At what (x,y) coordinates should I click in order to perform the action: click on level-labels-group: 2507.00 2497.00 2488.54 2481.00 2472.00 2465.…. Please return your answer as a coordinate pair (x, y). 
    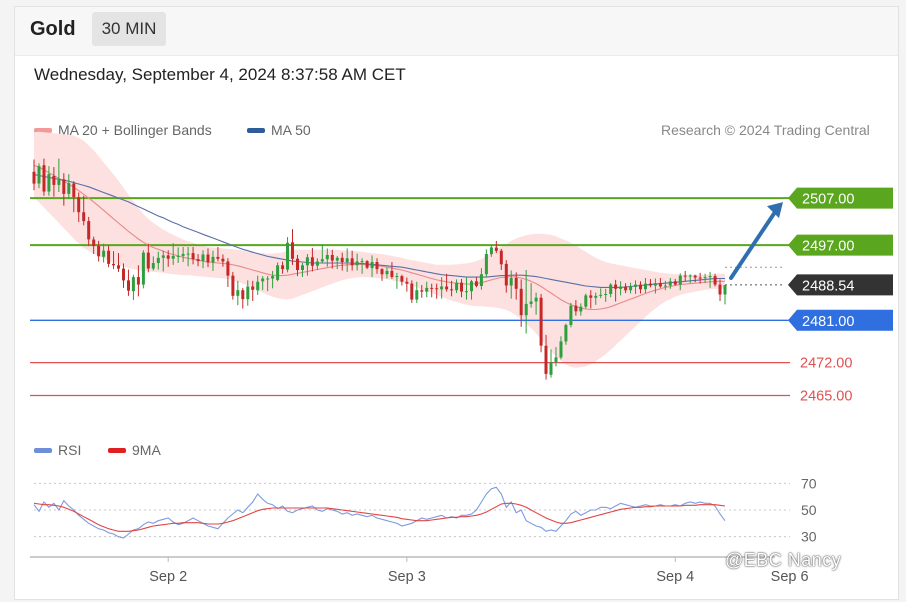
    Looking at the image, I should click on (811, 296).